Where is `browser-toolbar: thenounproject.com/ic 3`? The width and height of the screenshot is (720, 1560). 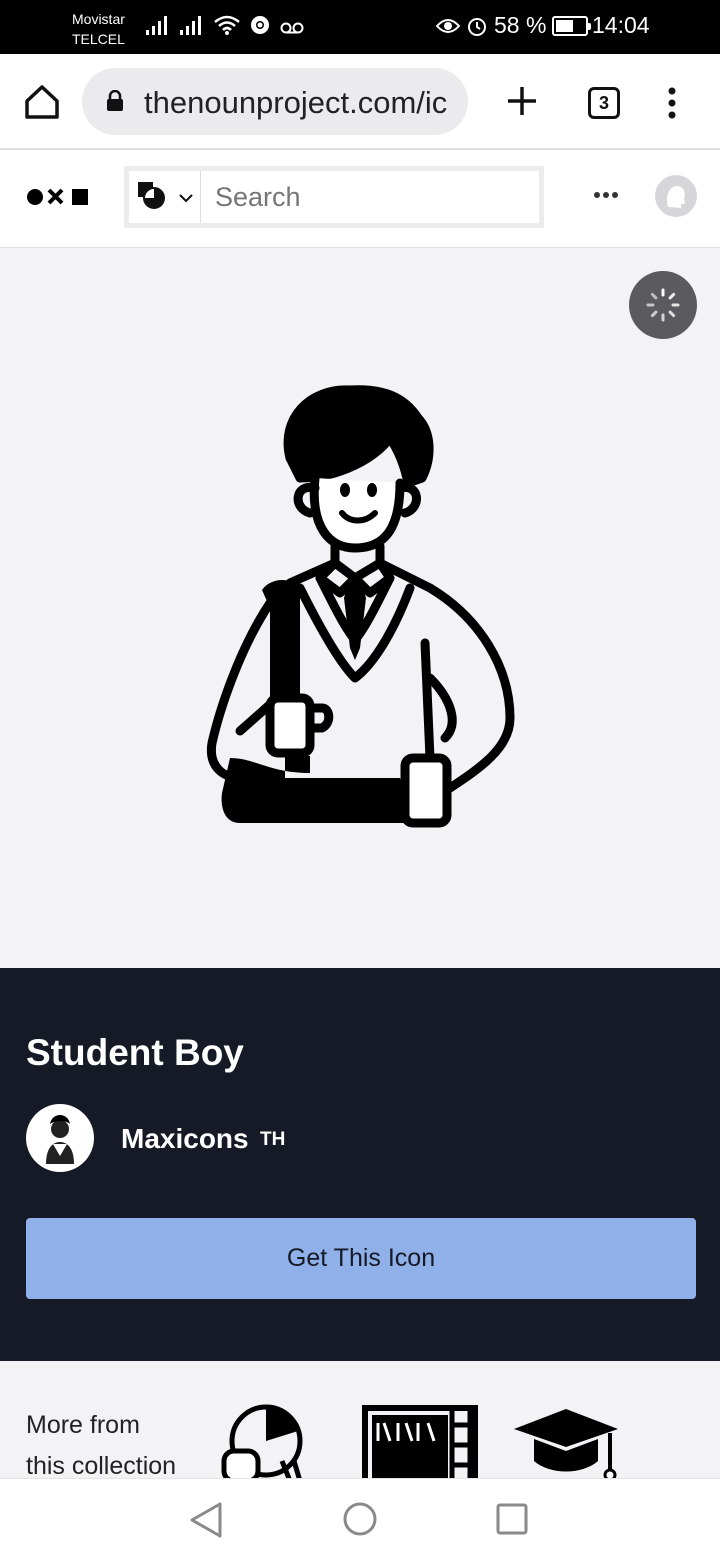 browser-toolbar: thenounproject.com/ic 3 is located at coordinates (360, 102).